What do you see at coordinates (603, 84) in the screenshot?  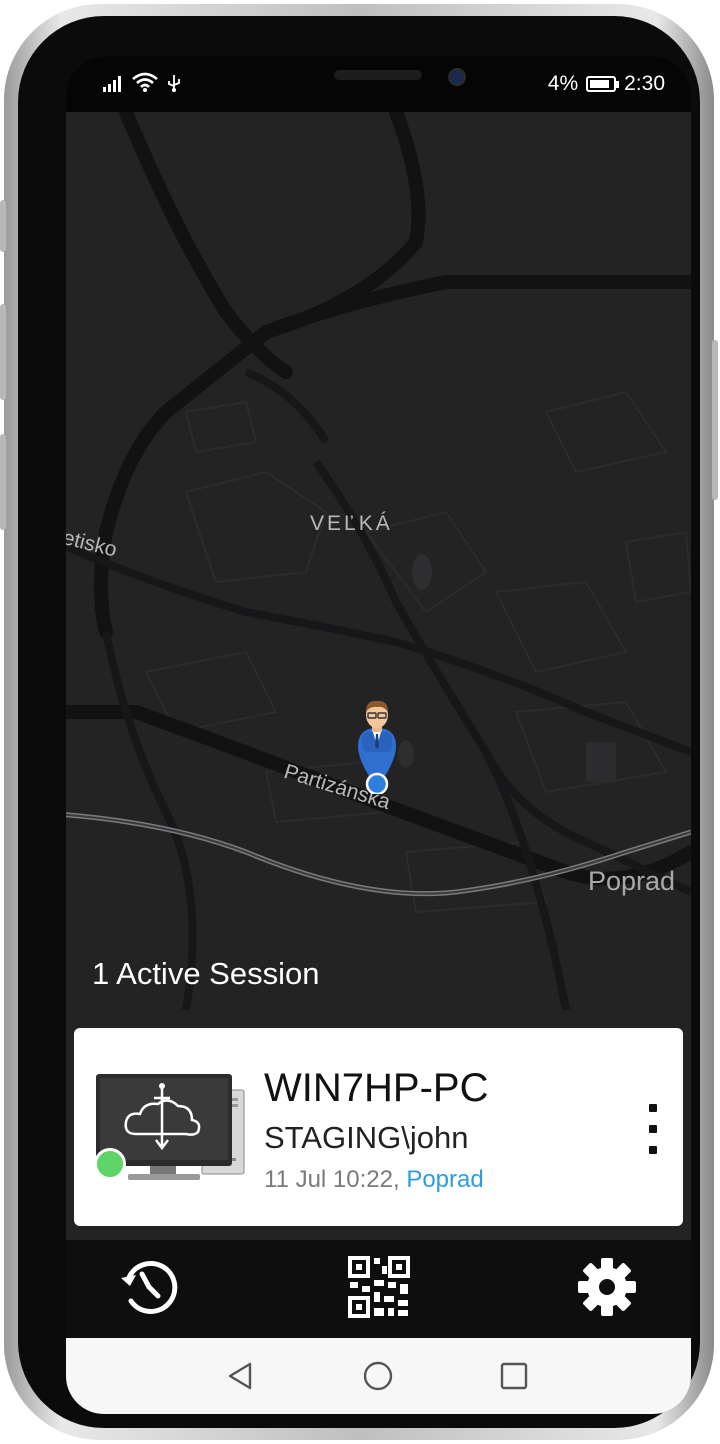 I see `battery-icon` at bounding box center [603, 84].